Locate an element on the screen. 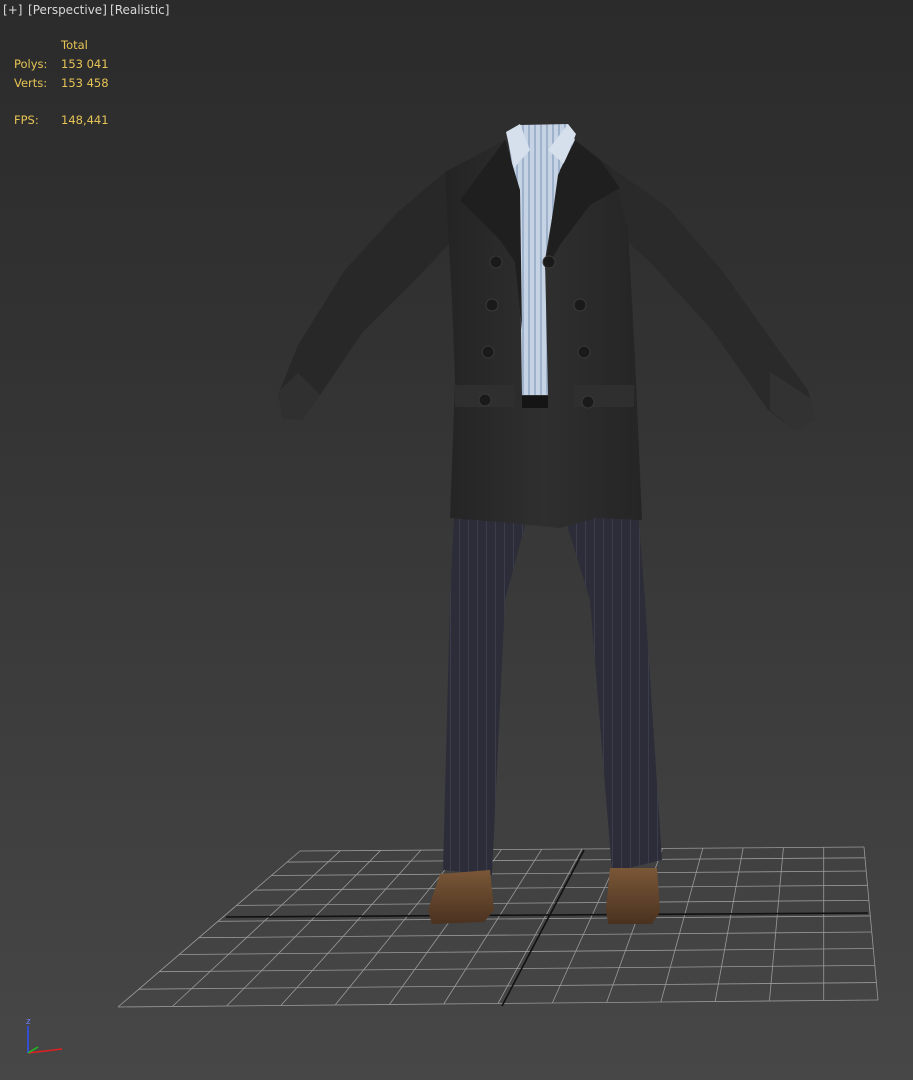 Image resolution: width=913 pixels, height=1080 pixels. belt is located at coordinates (535, 402).